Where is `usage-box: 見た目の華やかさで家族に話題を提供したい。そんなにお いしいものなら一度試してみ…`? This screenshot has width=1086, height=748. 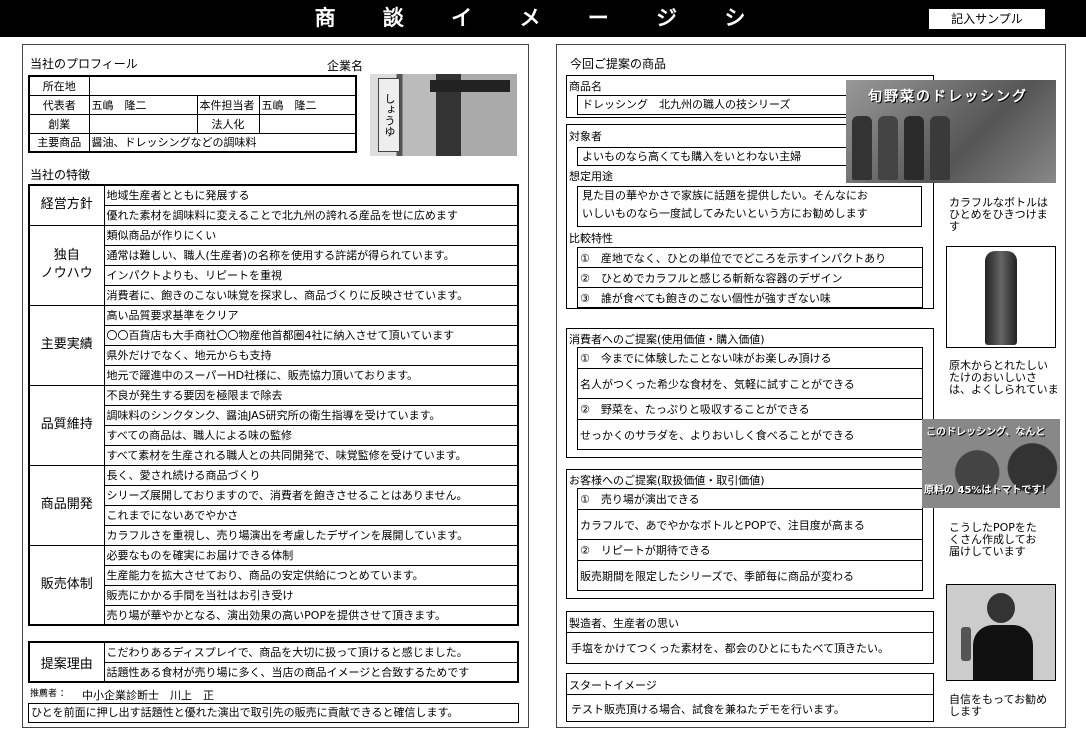 usage-box: 見た目の華やかさで家族に話題を提供したい。そんなにお いしいものなら一度試してみ… is located at coordinates (749, 206).